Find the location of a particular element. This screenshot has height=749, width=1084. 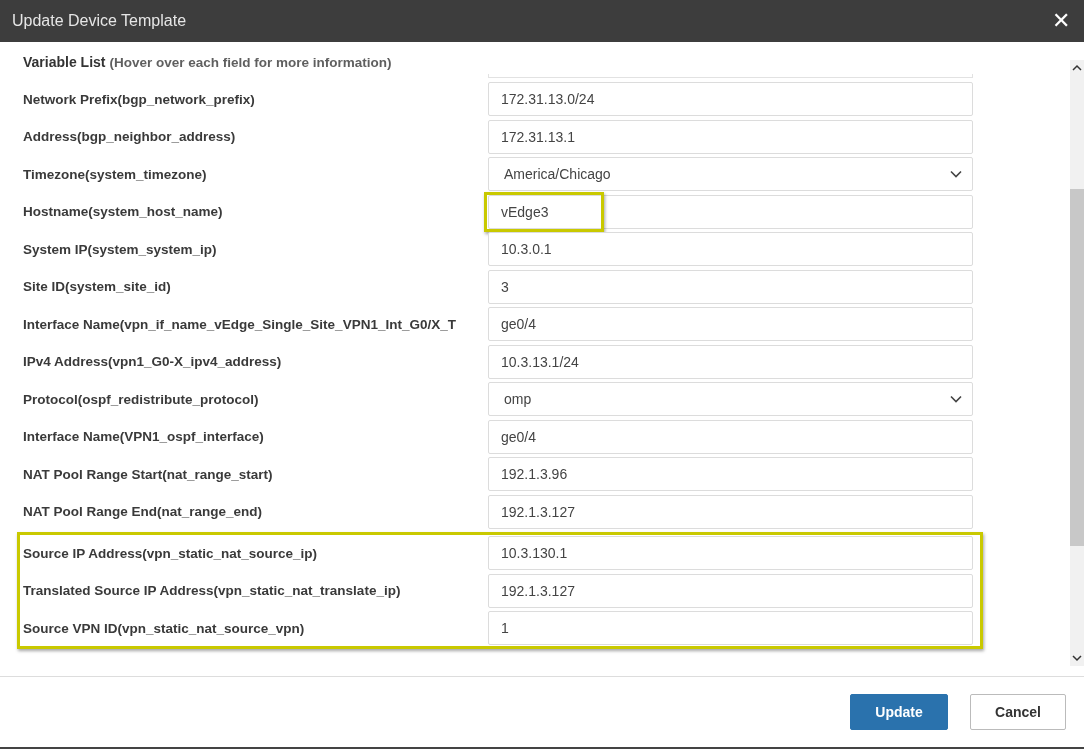

input-field: 1 is located at coordinates (730, 628).